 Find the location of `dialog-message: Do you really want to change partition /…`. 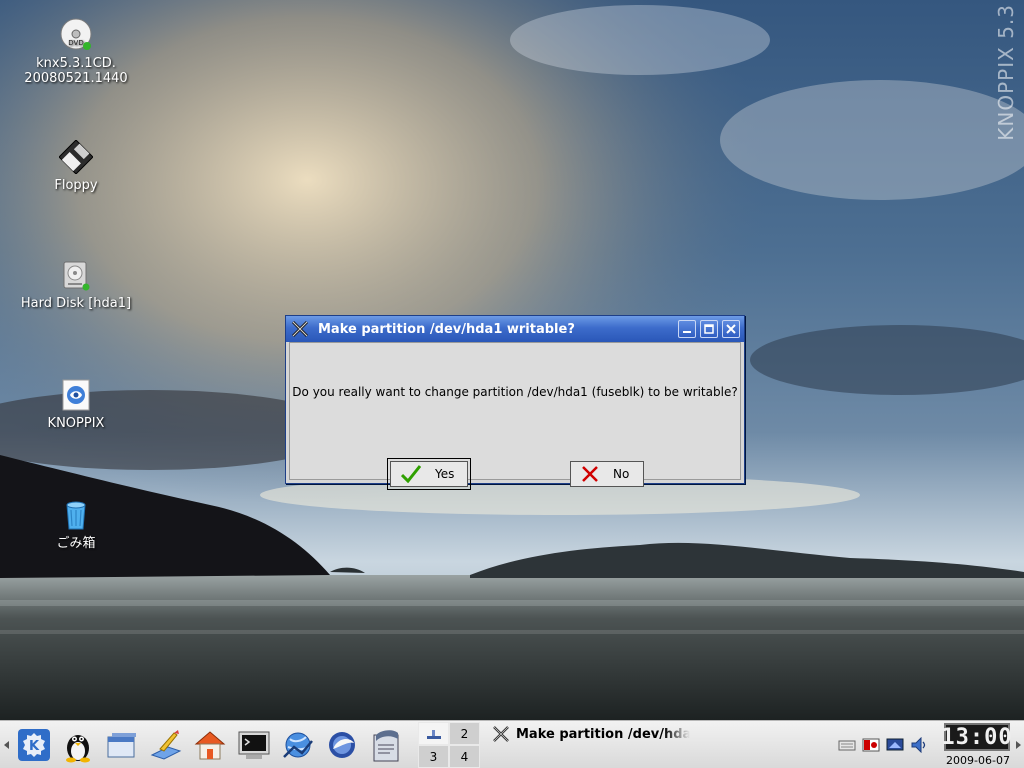

dialog-message: Do you really want to change partition /… is located at coordinates (515, 392).